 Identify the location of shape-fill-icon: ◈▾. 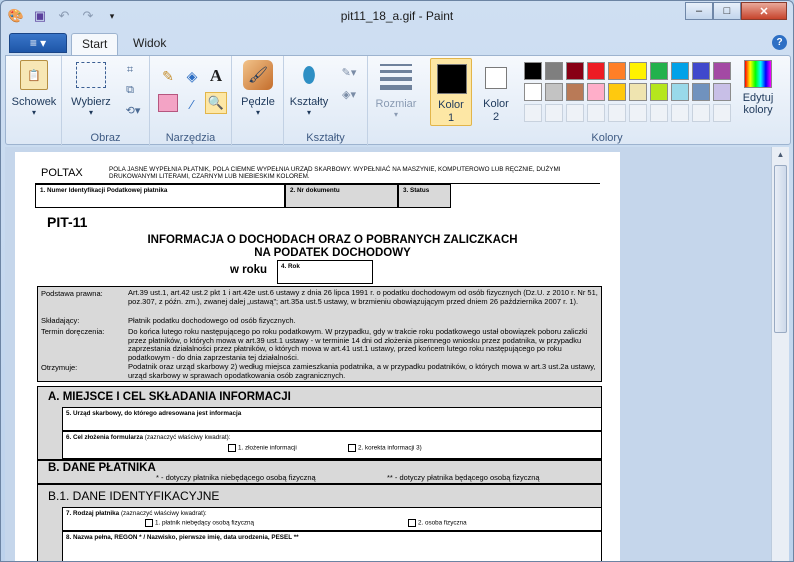
(349, 94).